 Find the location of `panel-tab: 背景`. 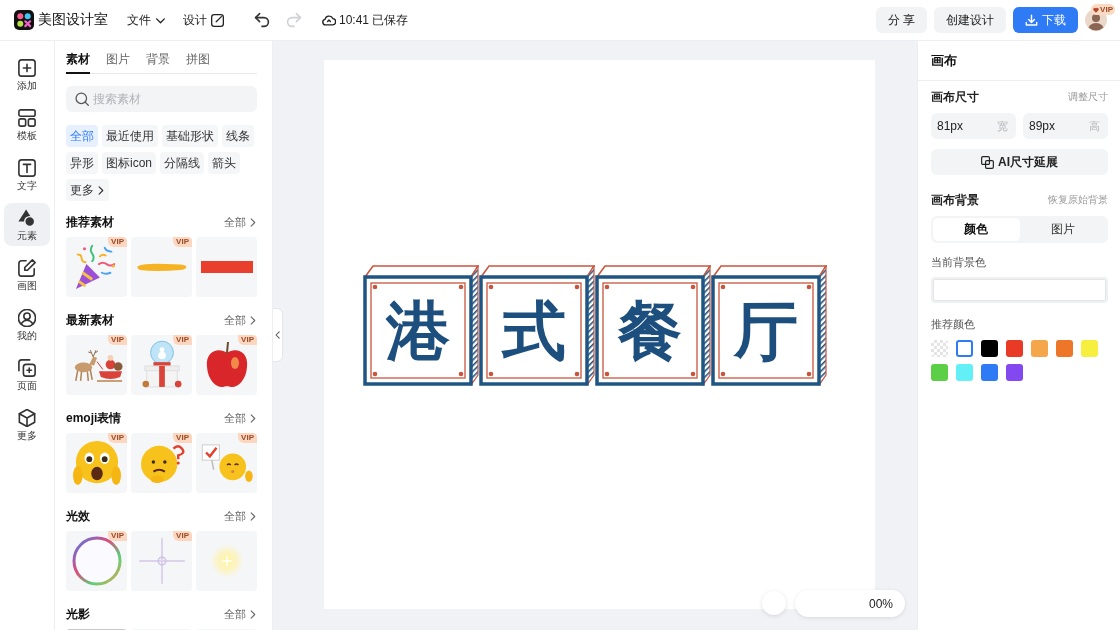

panel-tab: 背景 is located at coordinates (158, 60).